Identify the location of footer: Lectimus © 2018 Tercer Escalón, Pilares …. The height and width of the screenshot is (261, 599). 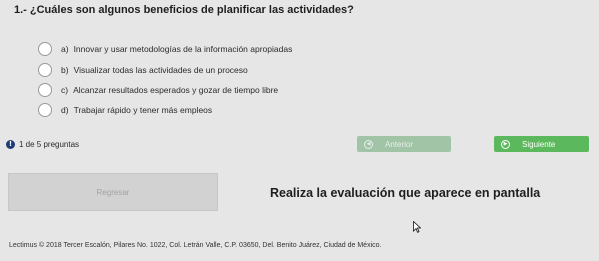
(195, 245).